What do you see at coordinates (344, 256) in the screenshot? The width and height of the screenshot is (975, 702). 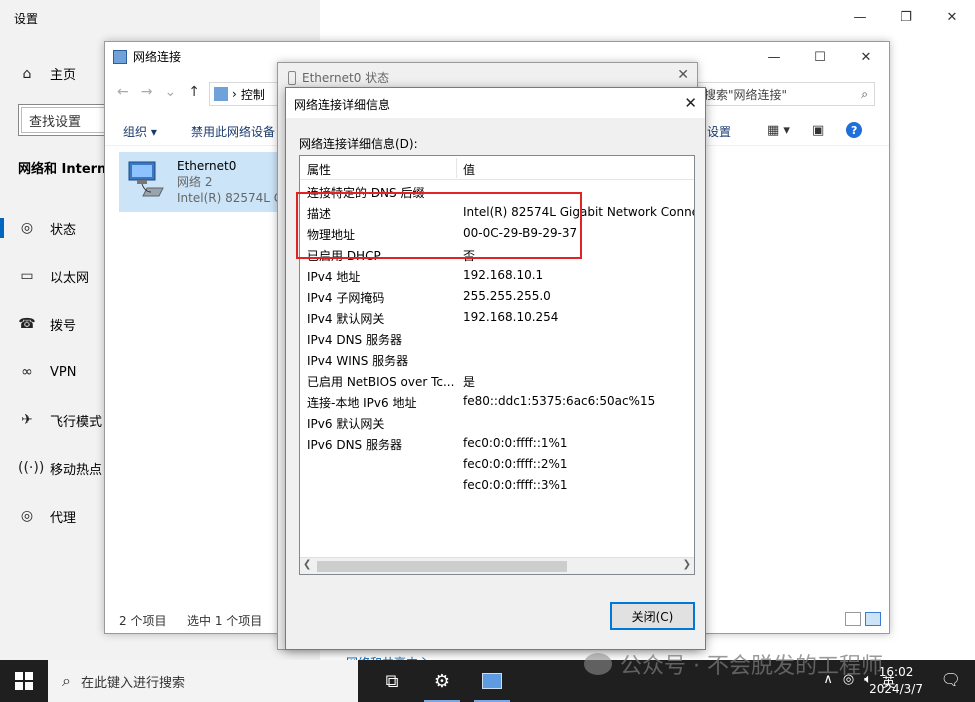 I see `property-cell: 已启用 DHCP` at bounding box center [344, 256].